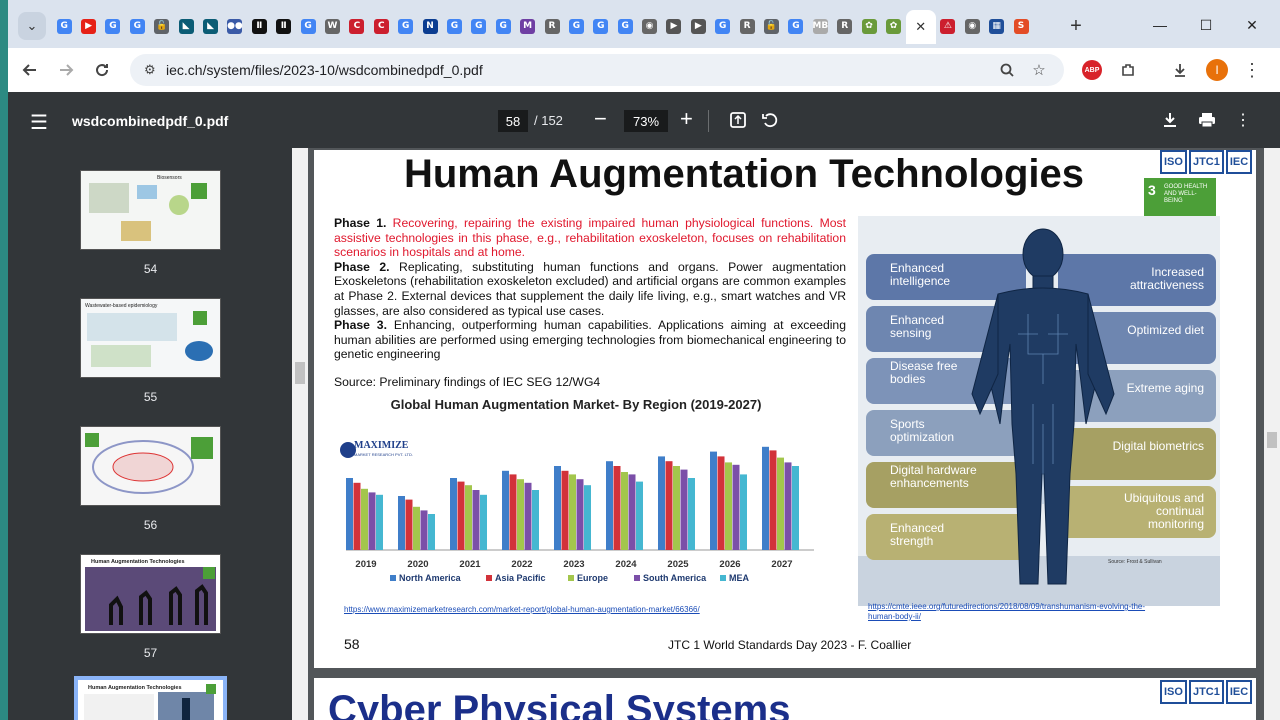  I want to click on maximize-logo-text: MAXIMIZE, so click(381, 445).